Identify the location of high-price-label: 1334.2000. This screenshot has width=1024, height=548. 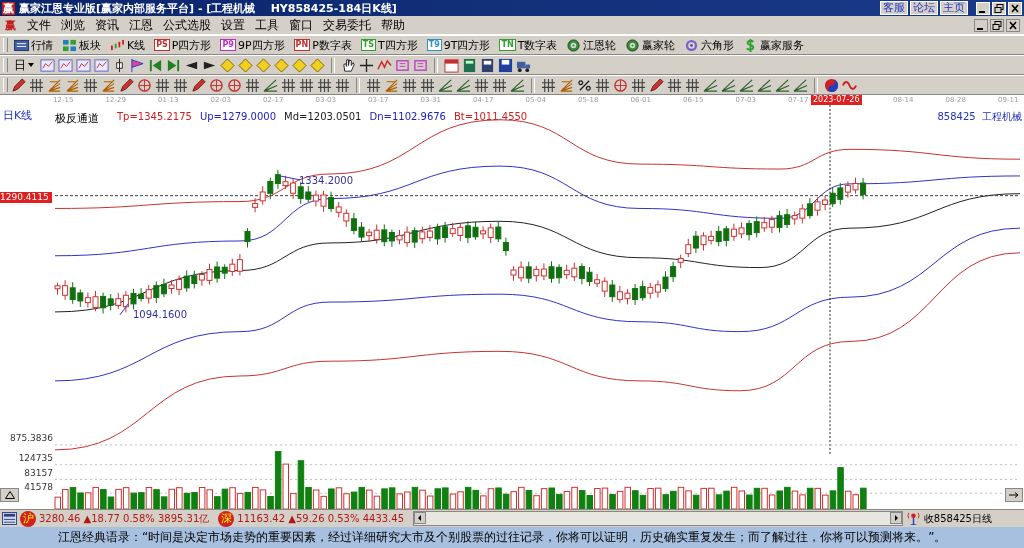
(326, 180).